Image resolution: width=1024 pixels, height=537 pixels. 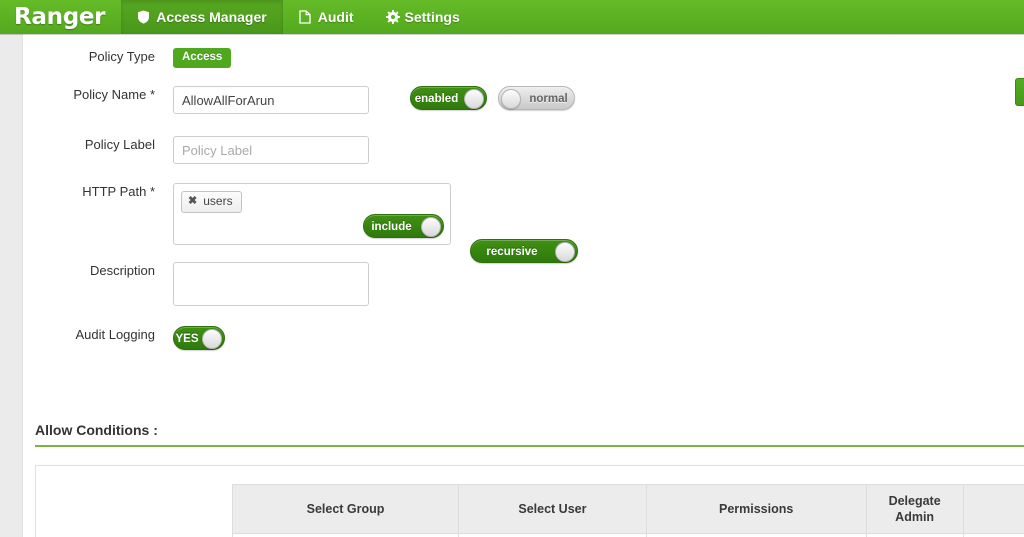 I want to click on allow-conditions-divider, so click(x=529, y=446).